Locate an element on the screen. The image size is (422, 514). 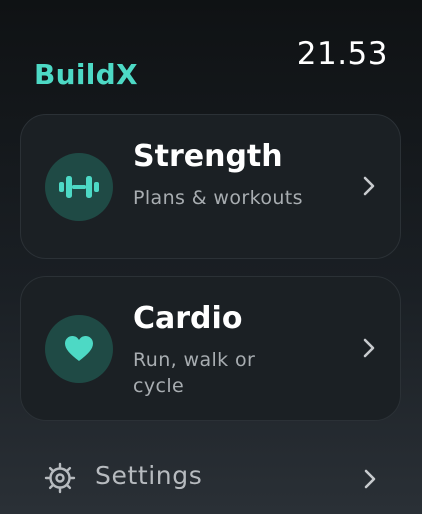
strength-title: Strength is located at coordinates (208, 156).